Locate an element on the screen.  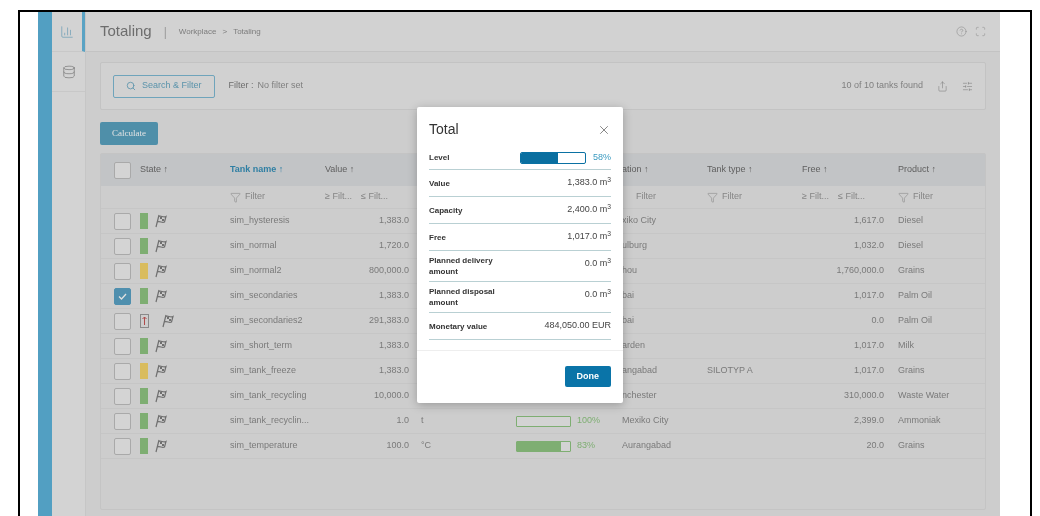
filter-label: Filter : is located at coordinates (241, 86).